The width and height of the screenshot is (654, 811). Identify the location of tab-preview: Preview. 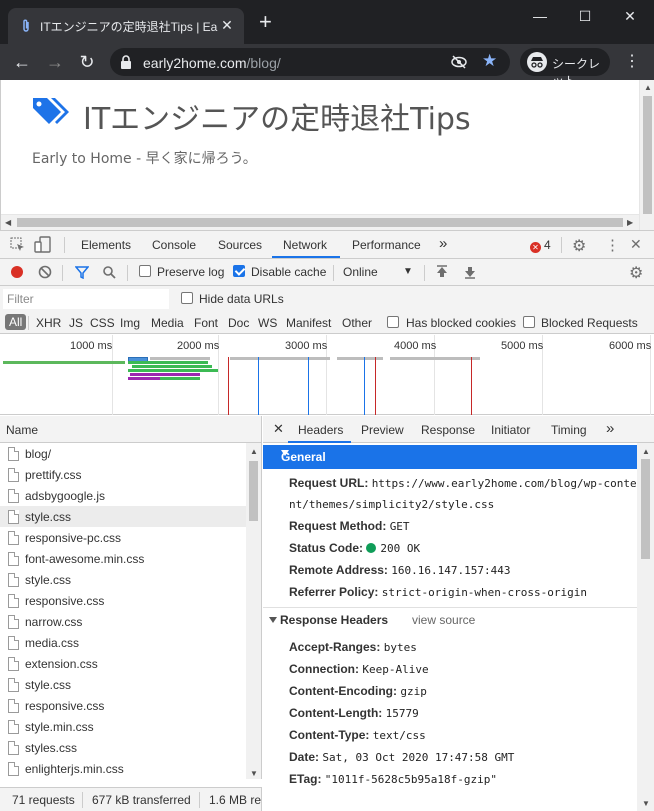
(382, 430).